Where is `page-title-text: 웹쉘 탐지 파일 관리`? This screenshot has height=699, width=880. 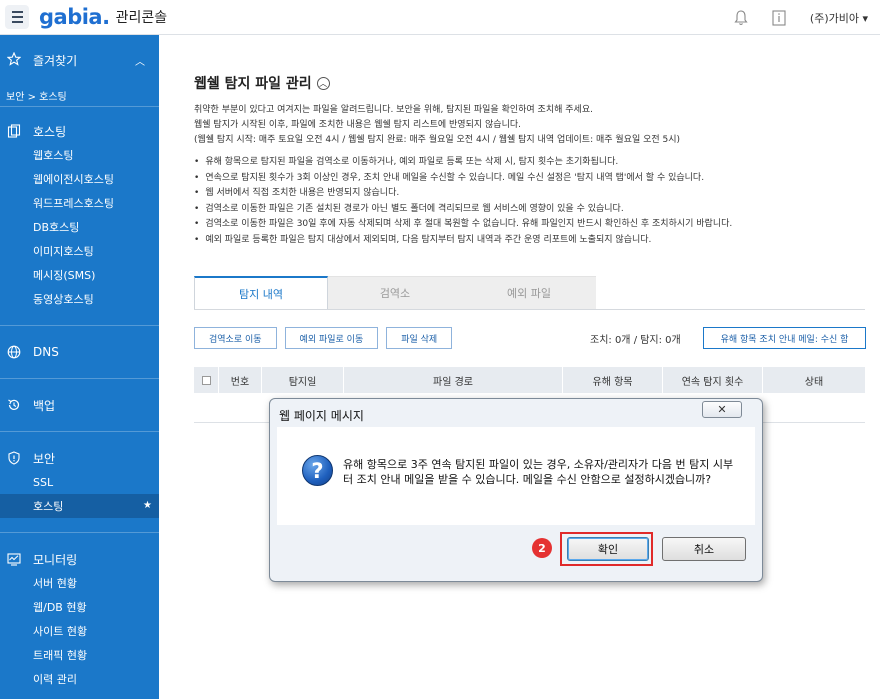 page-title-text: 웹쉘 탐지 파일 관리 is located at coordinates (253, 84).